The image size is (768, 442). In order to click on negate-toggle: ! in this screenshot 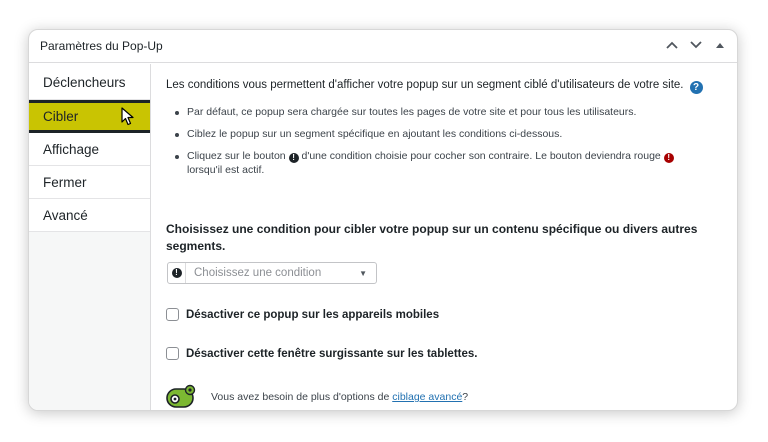, I will do `click(177, 273)`.